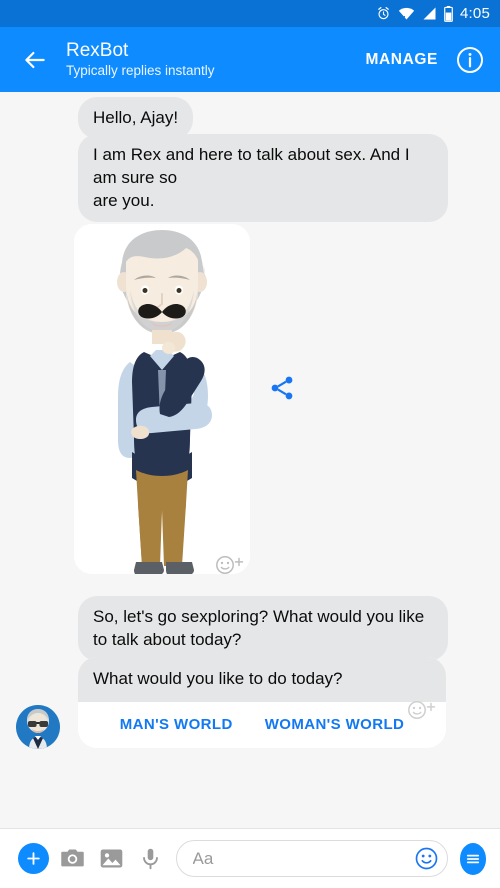  I want to click on share-icon, so click(282, 388).